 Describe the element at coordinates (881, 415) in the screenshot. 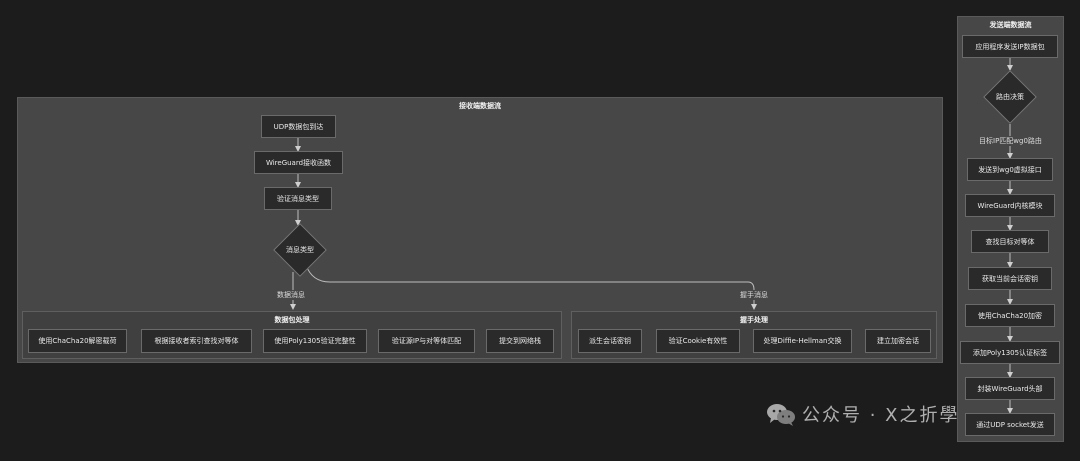

I see `watermark-text: 公众号 · X之折學` at that location.